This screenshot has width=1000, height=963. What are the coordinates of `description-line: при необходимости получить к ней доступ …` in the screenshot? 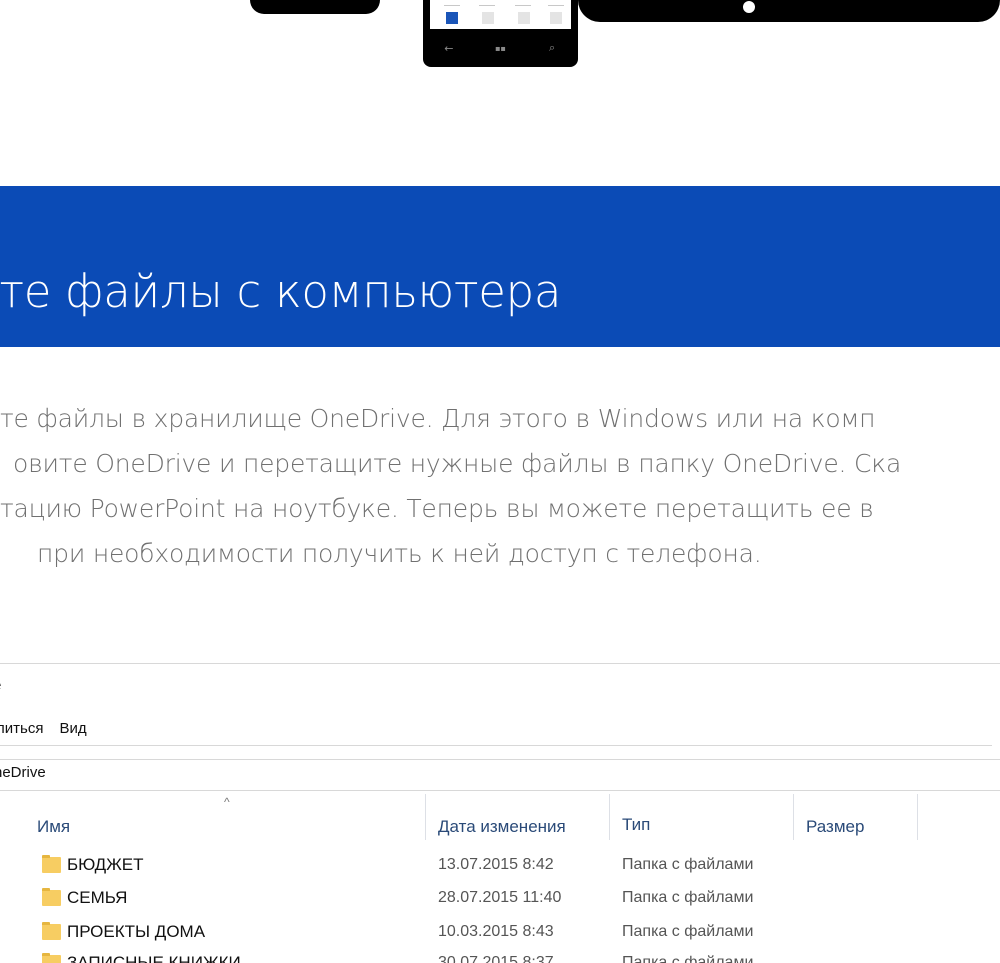 It's located at (399, 553).